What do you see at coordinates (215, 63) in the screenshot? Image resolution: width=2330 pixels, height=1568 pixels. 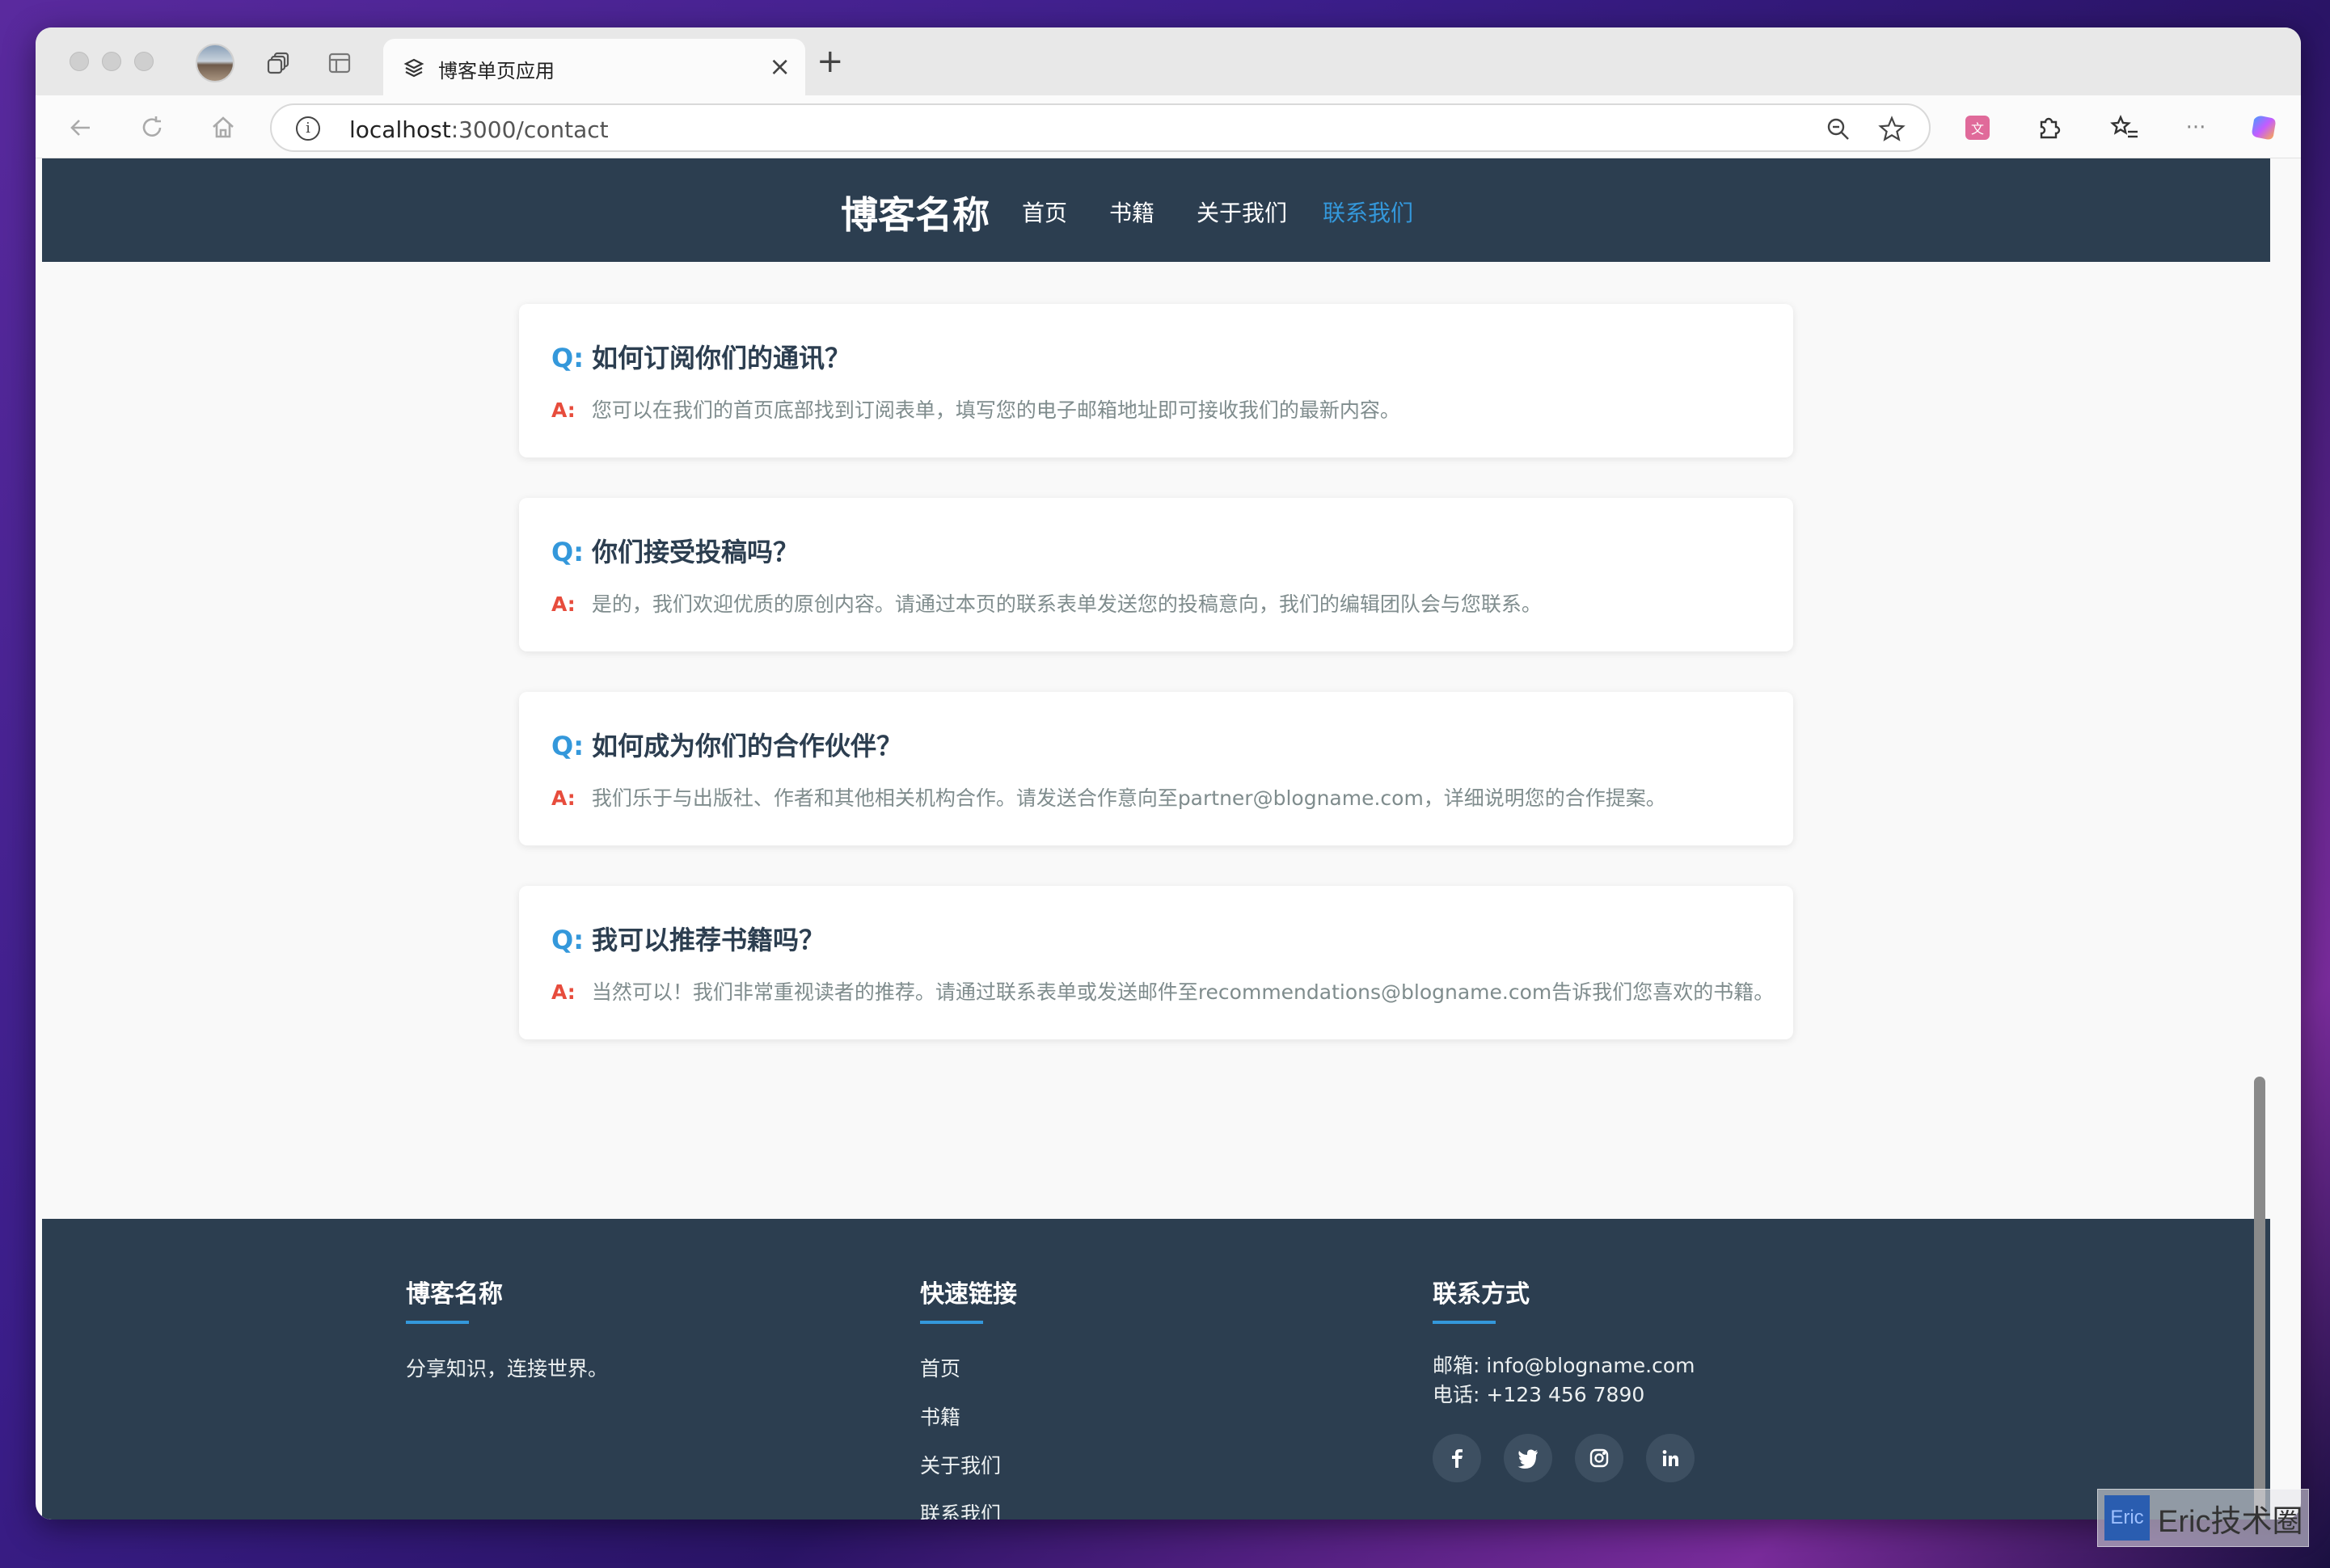 I see `profile-avatar` at bounding box center [215, 63].